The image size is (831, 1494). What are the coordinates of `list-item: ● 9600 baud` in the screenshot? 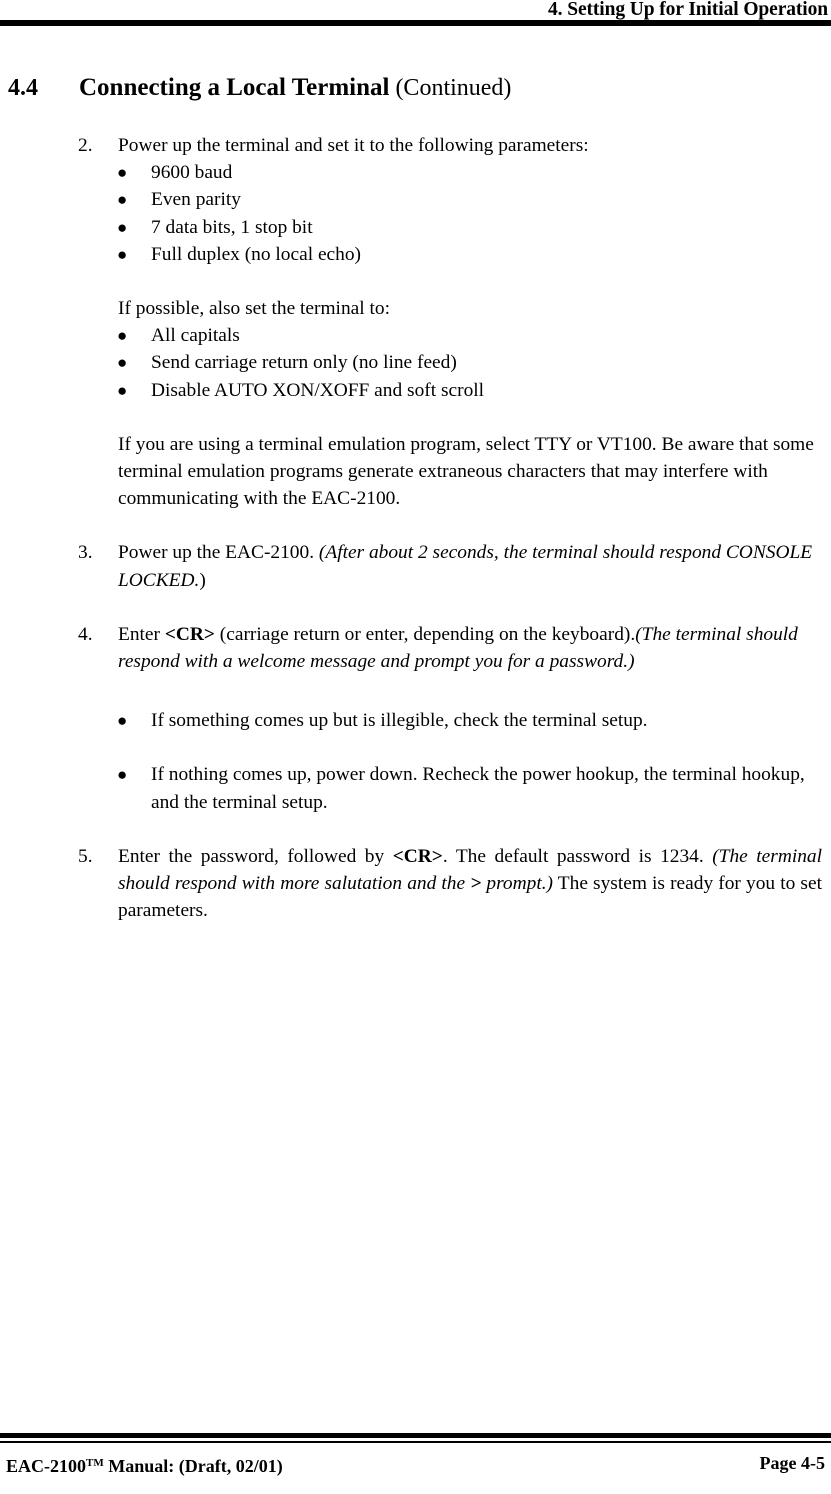 It's located at (415, 172).